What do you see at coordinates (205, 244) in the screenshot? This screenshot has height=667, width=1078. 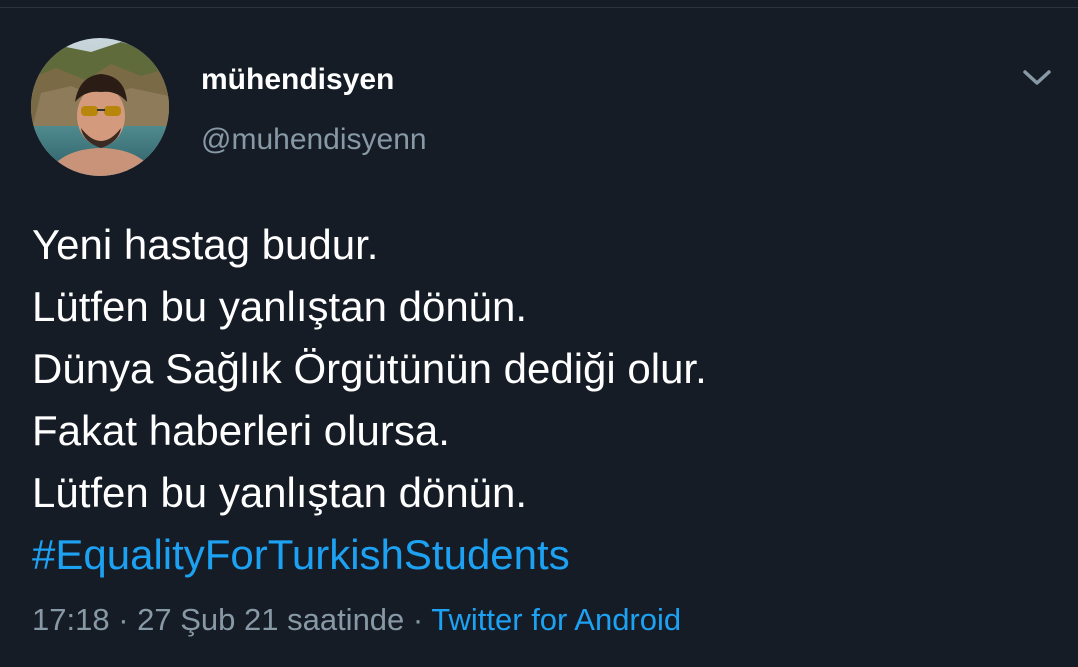 I see `tweet-line: Yeni hastag budur.` at bounding box center [205, 244].